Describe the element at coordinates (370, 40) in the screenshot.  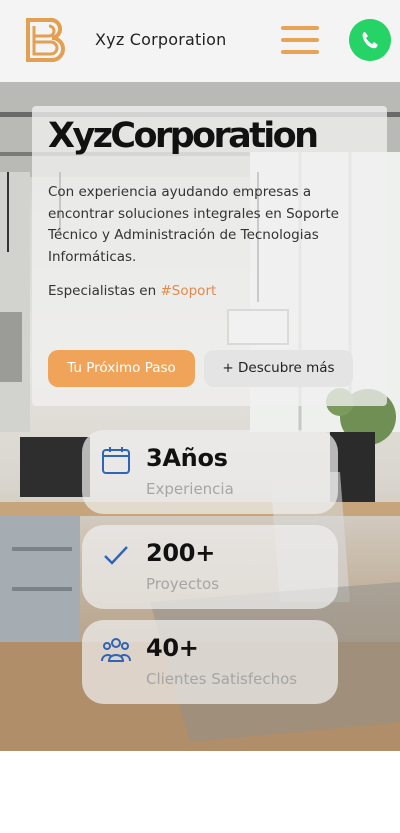
I see `whatsapp-icon` at that location.